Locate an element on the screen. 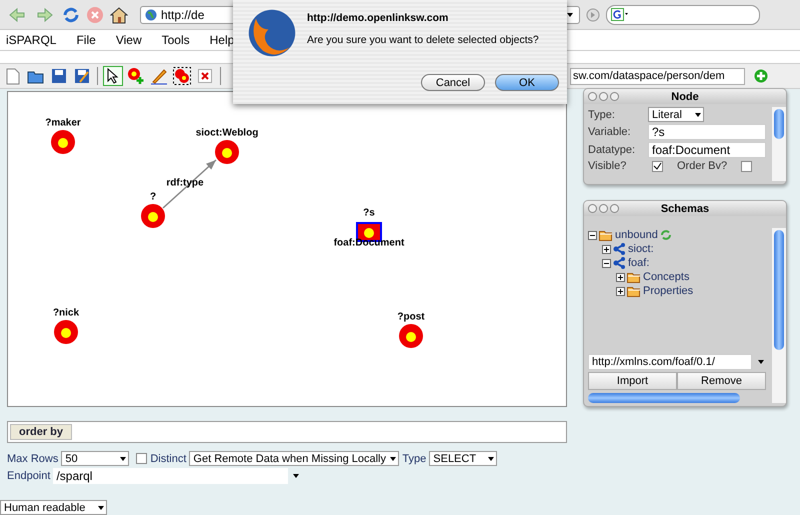  palette-title: Node is located at coordinates (685, 96).